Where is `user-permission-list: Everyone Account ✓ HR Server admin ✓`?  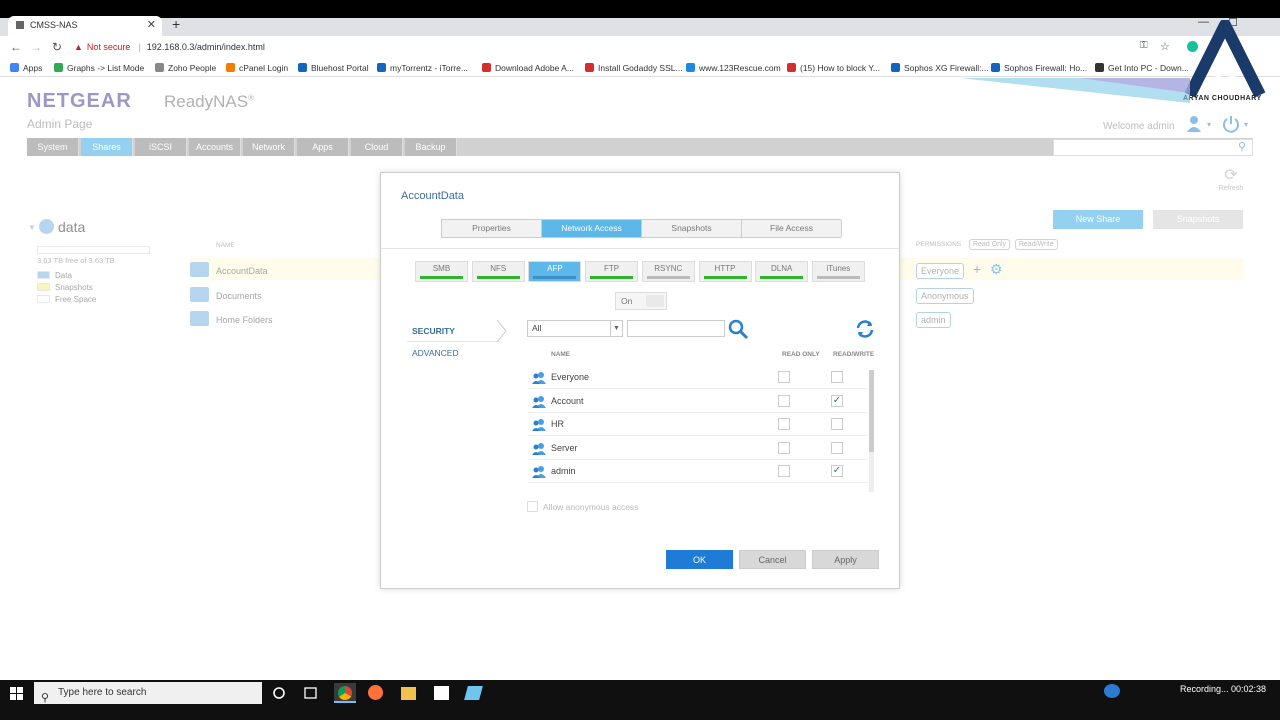
user-permission-list: Everyone Account ✓ HR Server admin ✓ is located at coordinates (699, 429).